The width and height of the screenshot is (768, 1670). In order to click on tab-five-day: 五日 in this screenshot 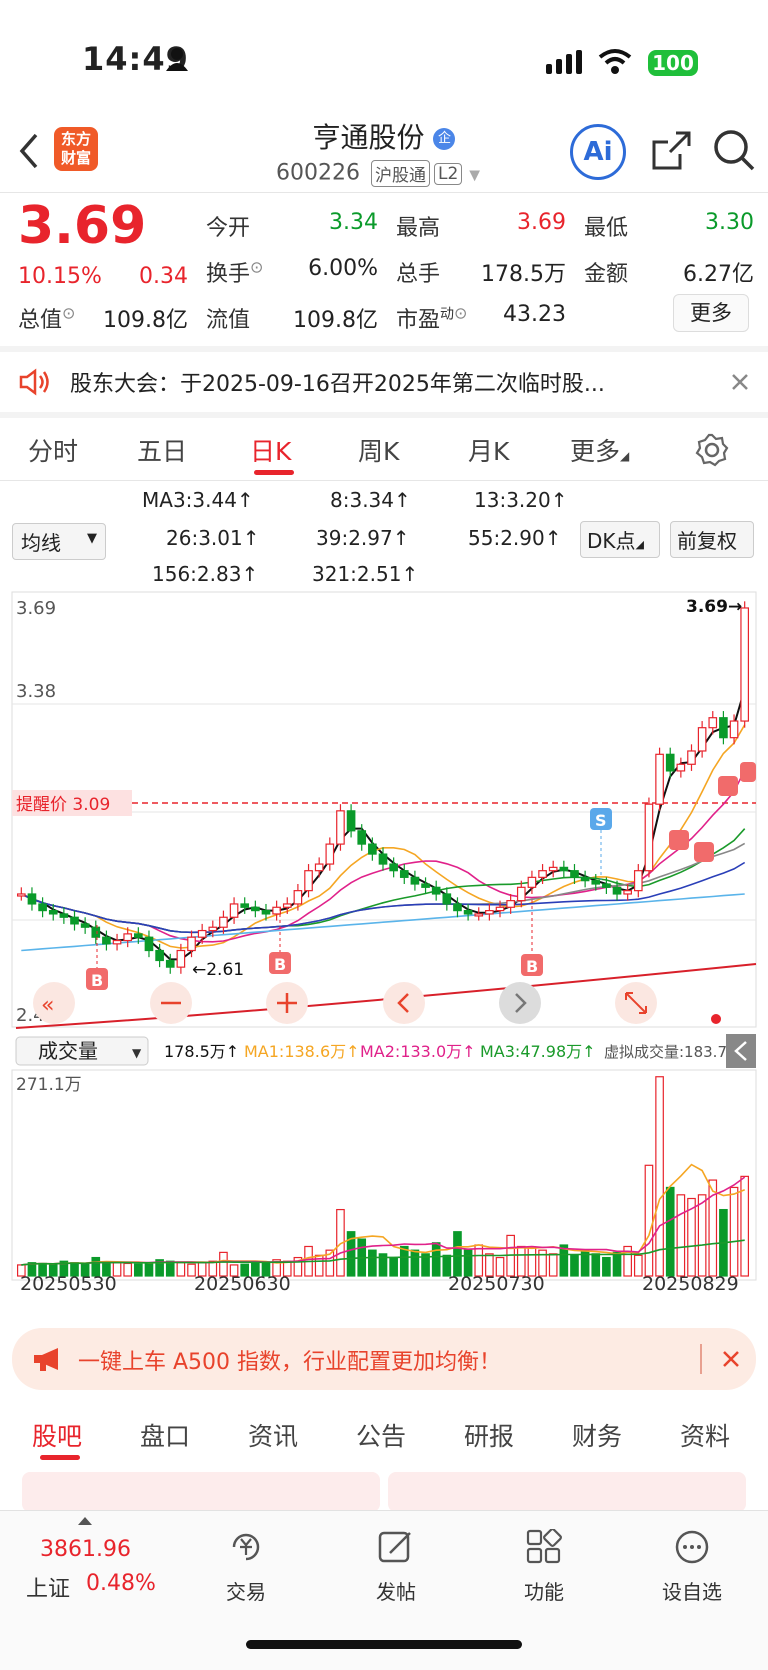, I will do `click(162, 450)`.